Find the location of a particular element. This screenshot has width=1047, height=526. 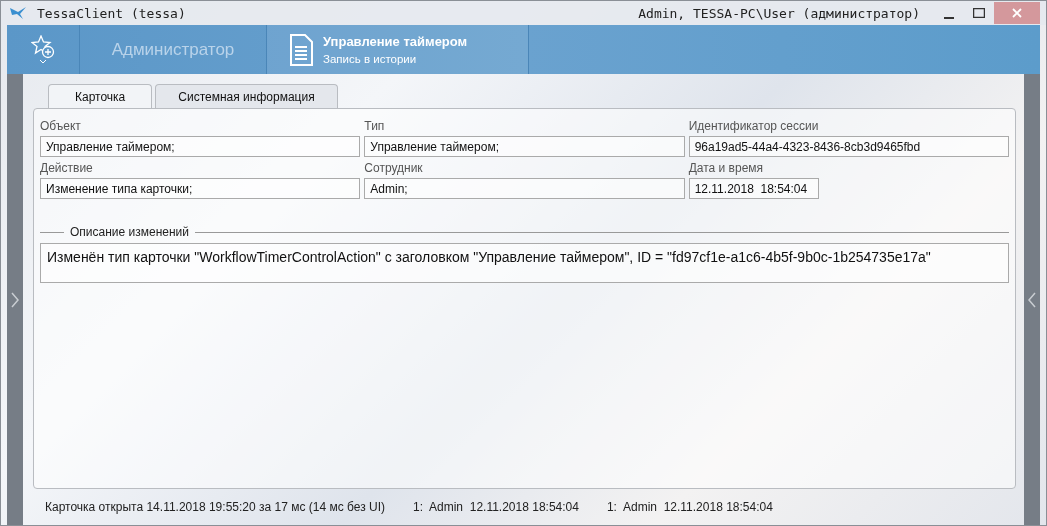

status-text: Карточка открыта 14.11.2018 19:55:20 за 17 мс (14 мс без UI) is located at coordinates (215, 507).